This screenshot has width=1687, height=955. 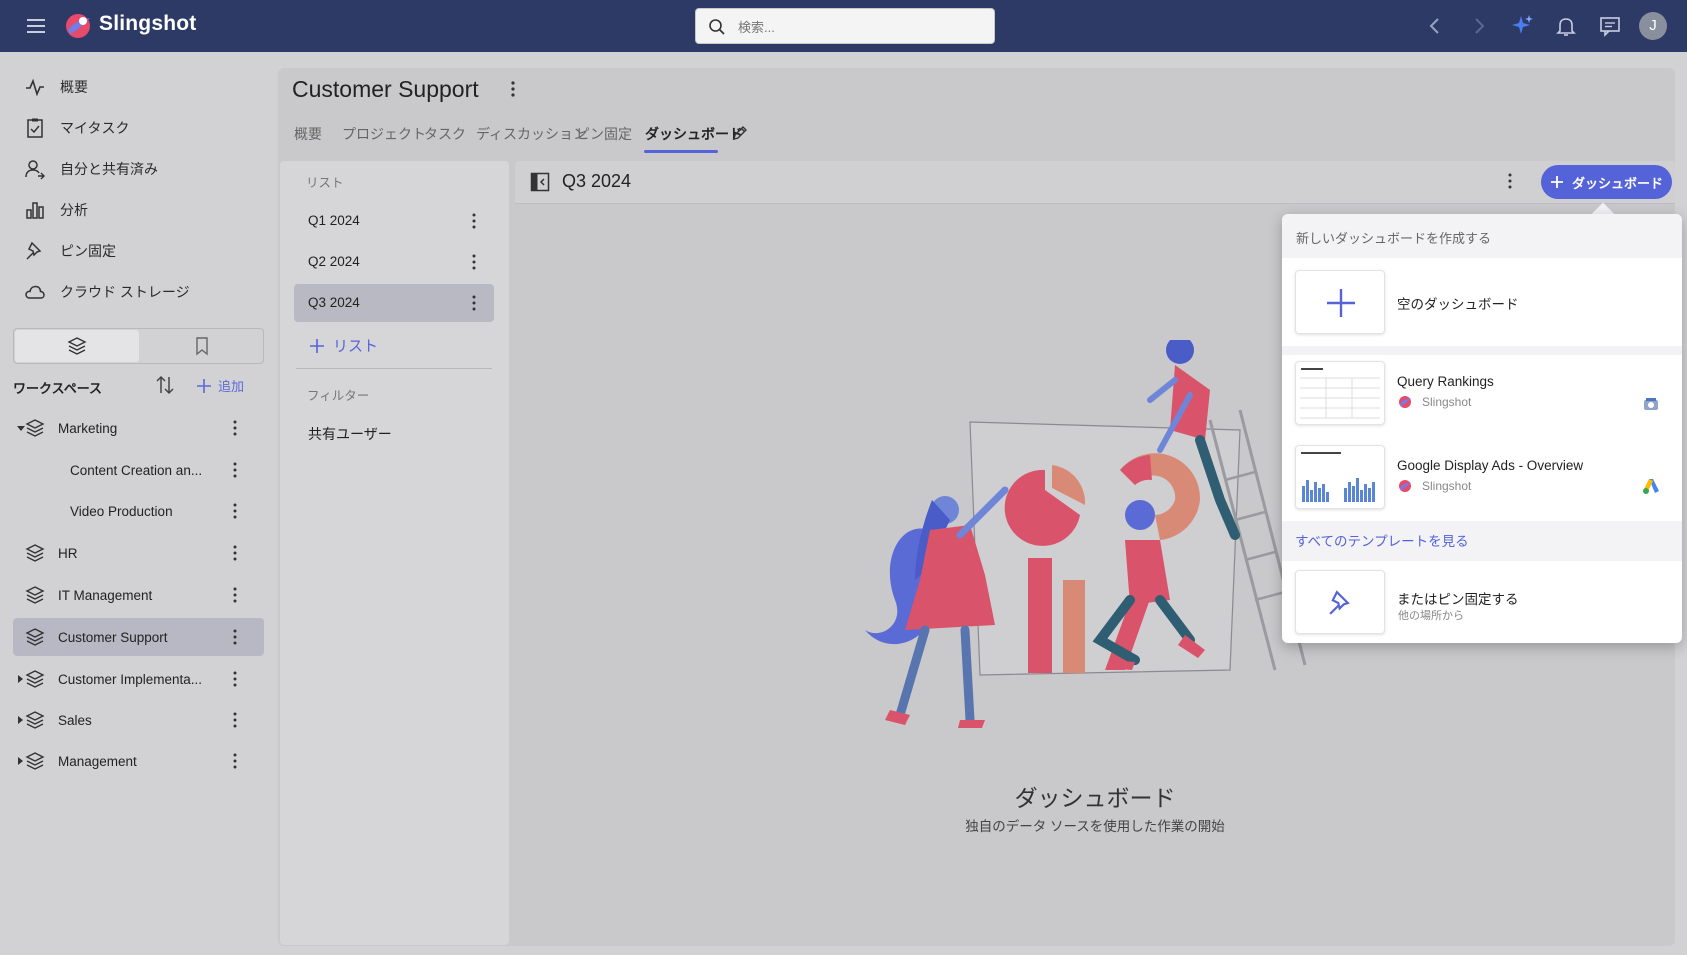 I want to click on tab-projects: プロジェクト, so click(x=384, y=134).